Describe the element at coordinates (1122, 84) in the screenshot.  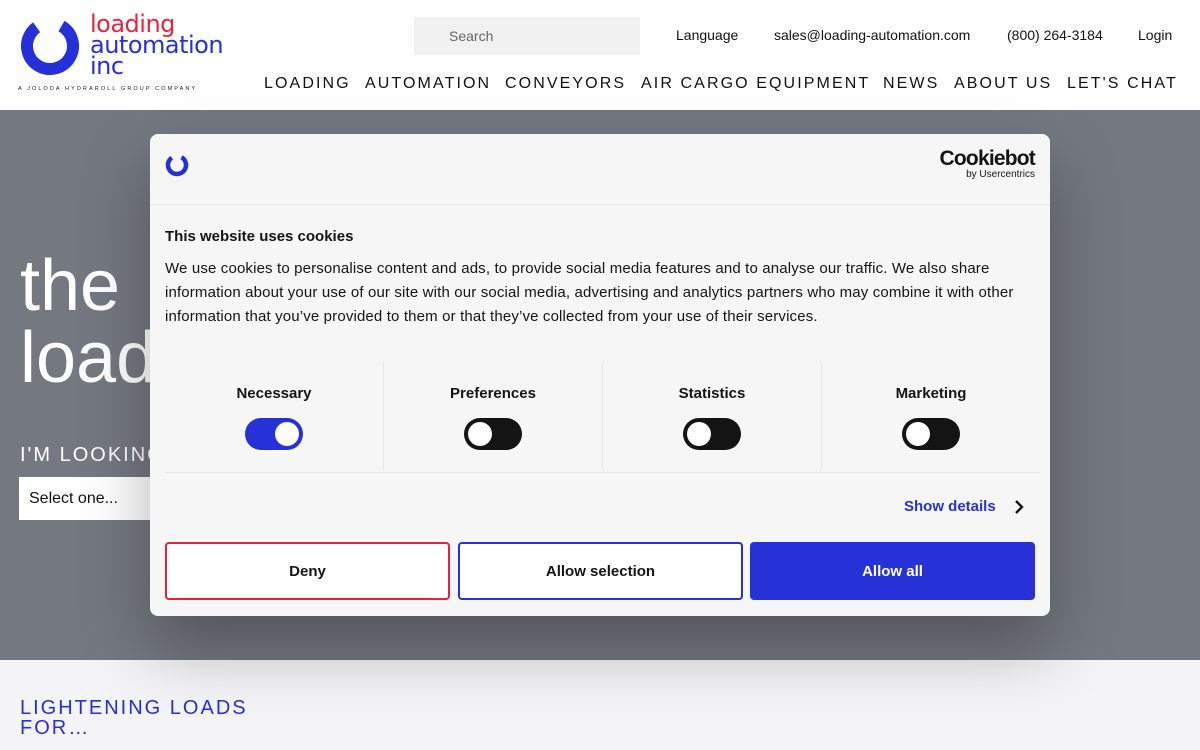
I see `nav-item-lets-chat: LET'S CHAT` at that location.